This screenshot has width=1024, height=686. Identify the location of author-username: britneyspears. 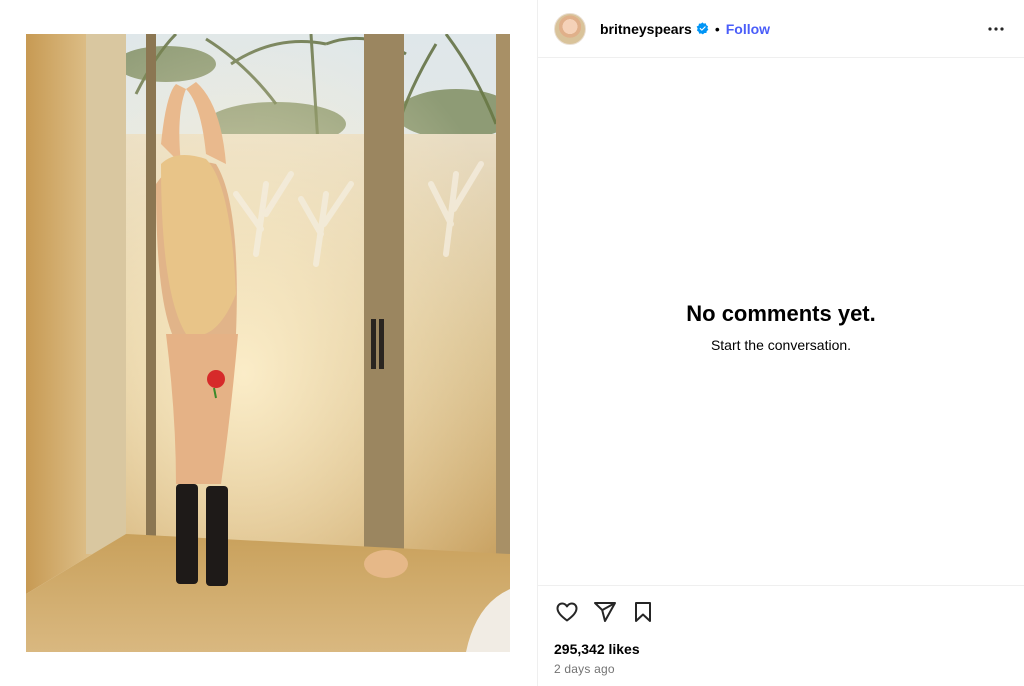
(646, 29).